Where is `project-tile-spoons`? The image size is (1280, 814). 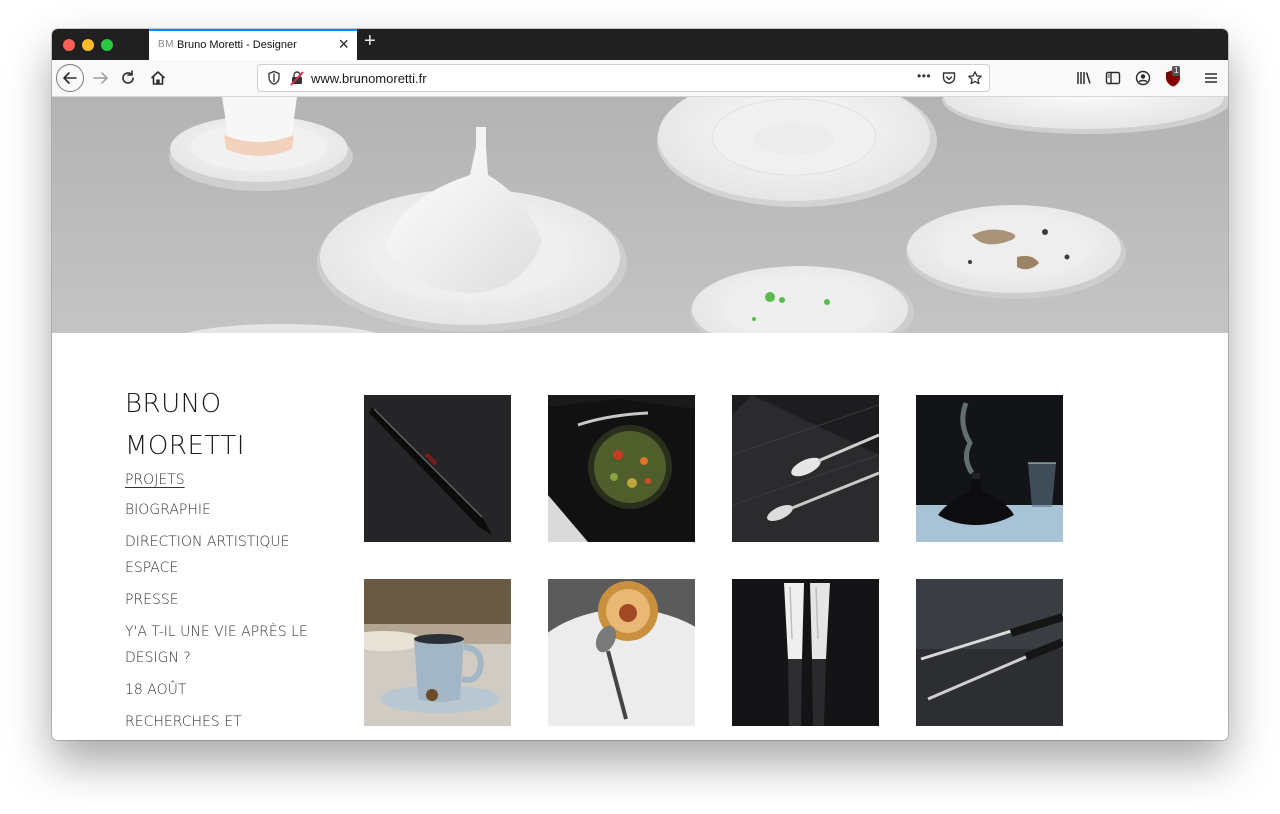 project-tile-spoons is located at coordinates (805, 468).